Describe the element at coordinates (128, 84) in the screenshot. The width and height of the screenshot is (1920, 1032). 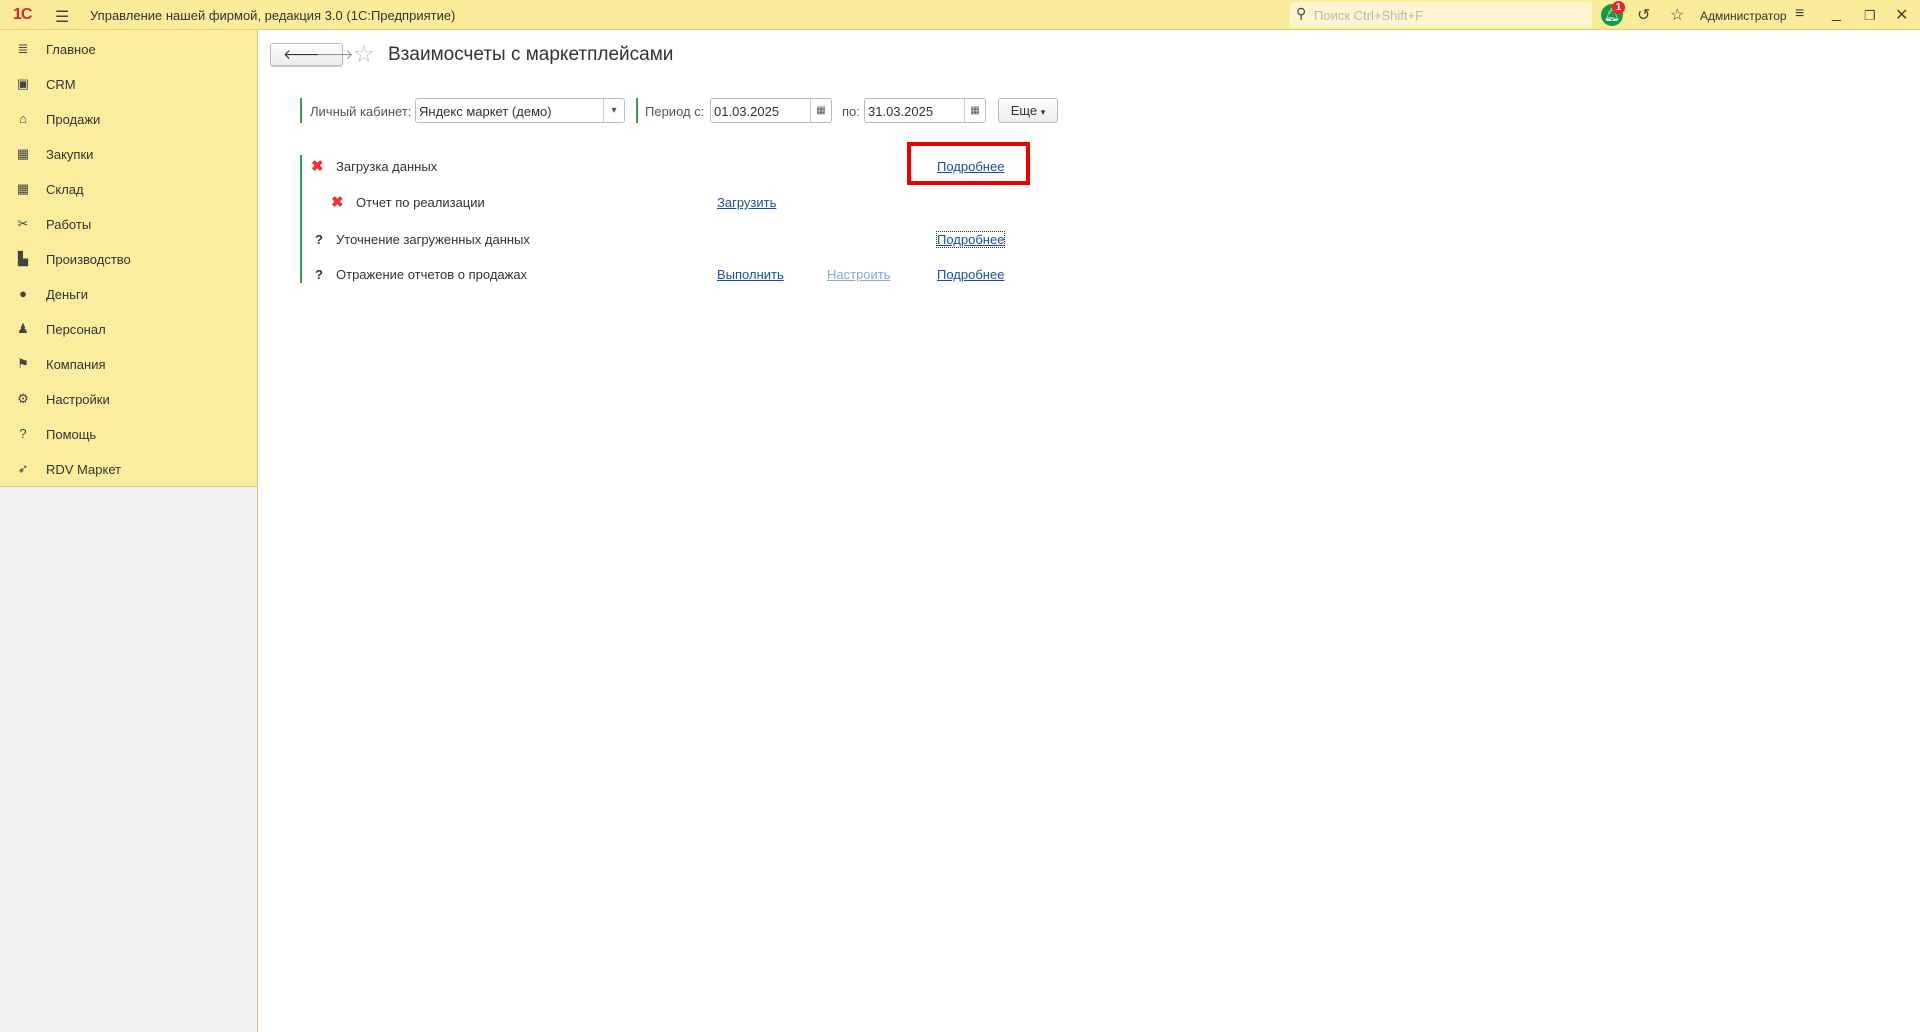
I see `sidebar-item: ▣ CRM` at that location.